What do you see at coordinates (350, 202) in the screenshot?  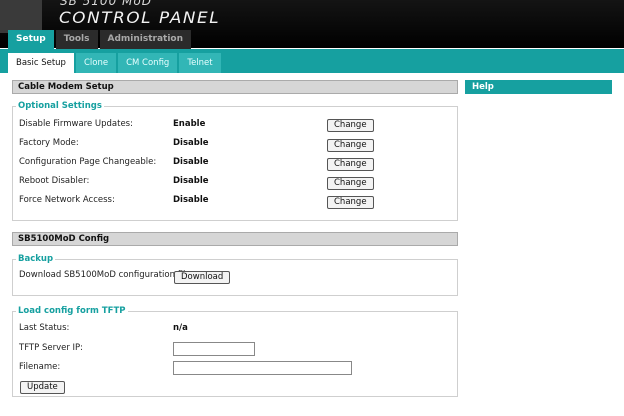 I see `change-button-force-network-access: Change` at bounding box center [350, 202].